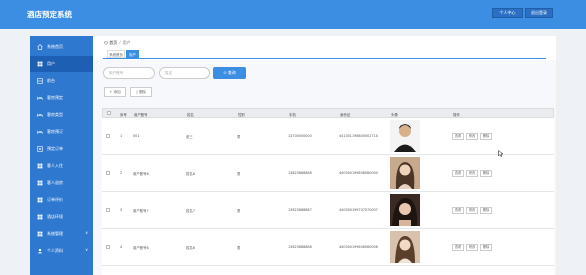 The image size is (586, 275). Describe the element at coordinates (116, 54) in the screenshot. I see `tab-home: 系统首页` at that location.